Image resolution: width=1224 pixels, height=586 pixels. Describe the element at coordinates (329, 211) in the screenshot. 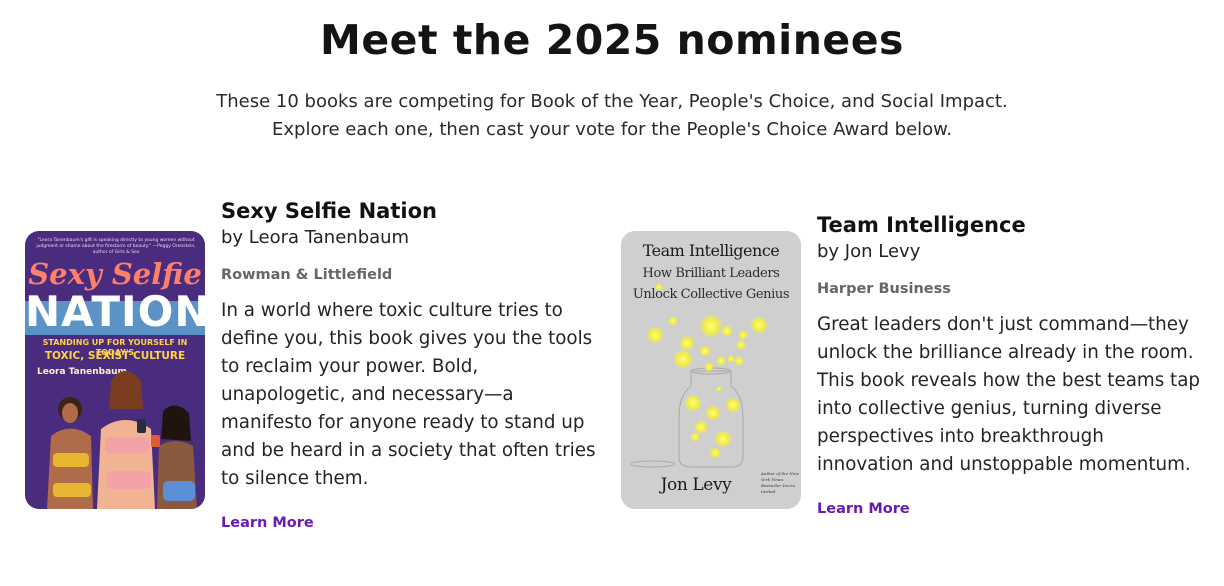

I see `book-title: Sexy Selfie Nation` at that location.